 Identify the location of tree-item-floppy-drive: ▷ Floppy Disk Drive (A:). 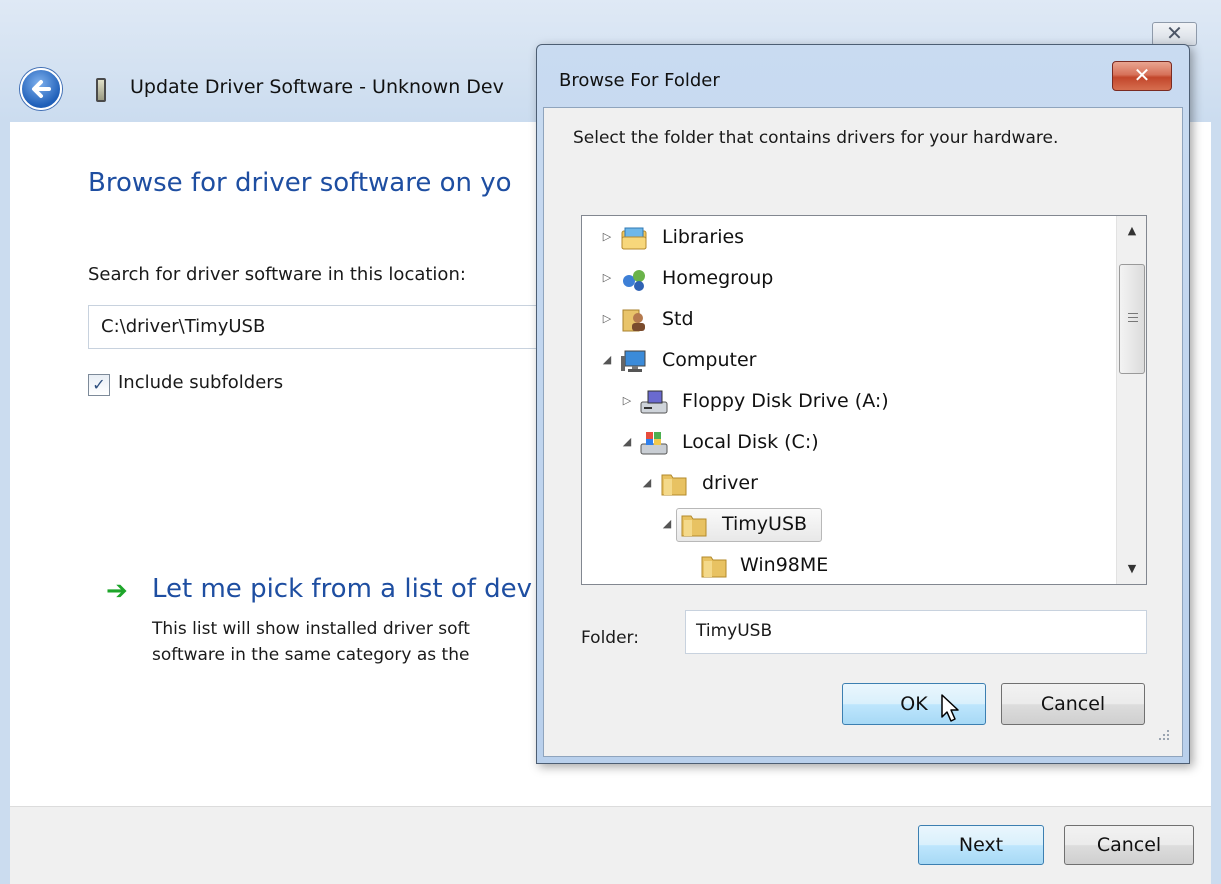
(847, 402).